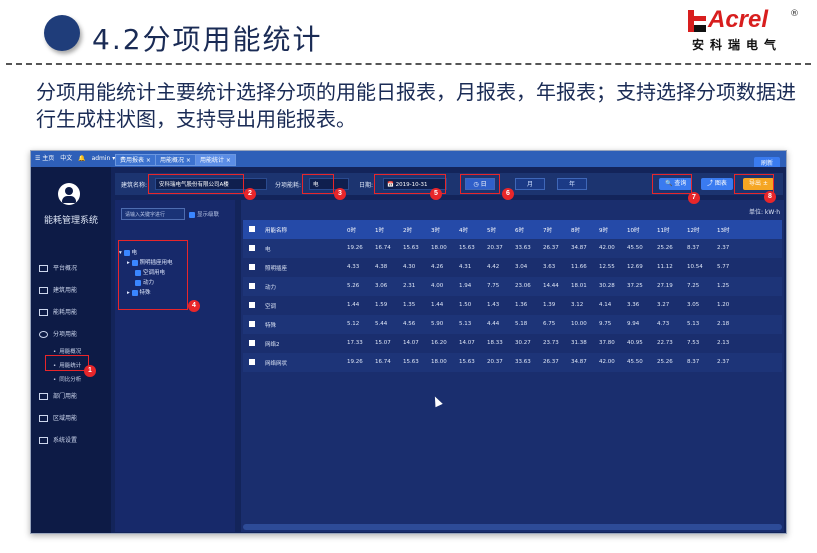  I want to click on table-cell: 动力, so click(271, 288).